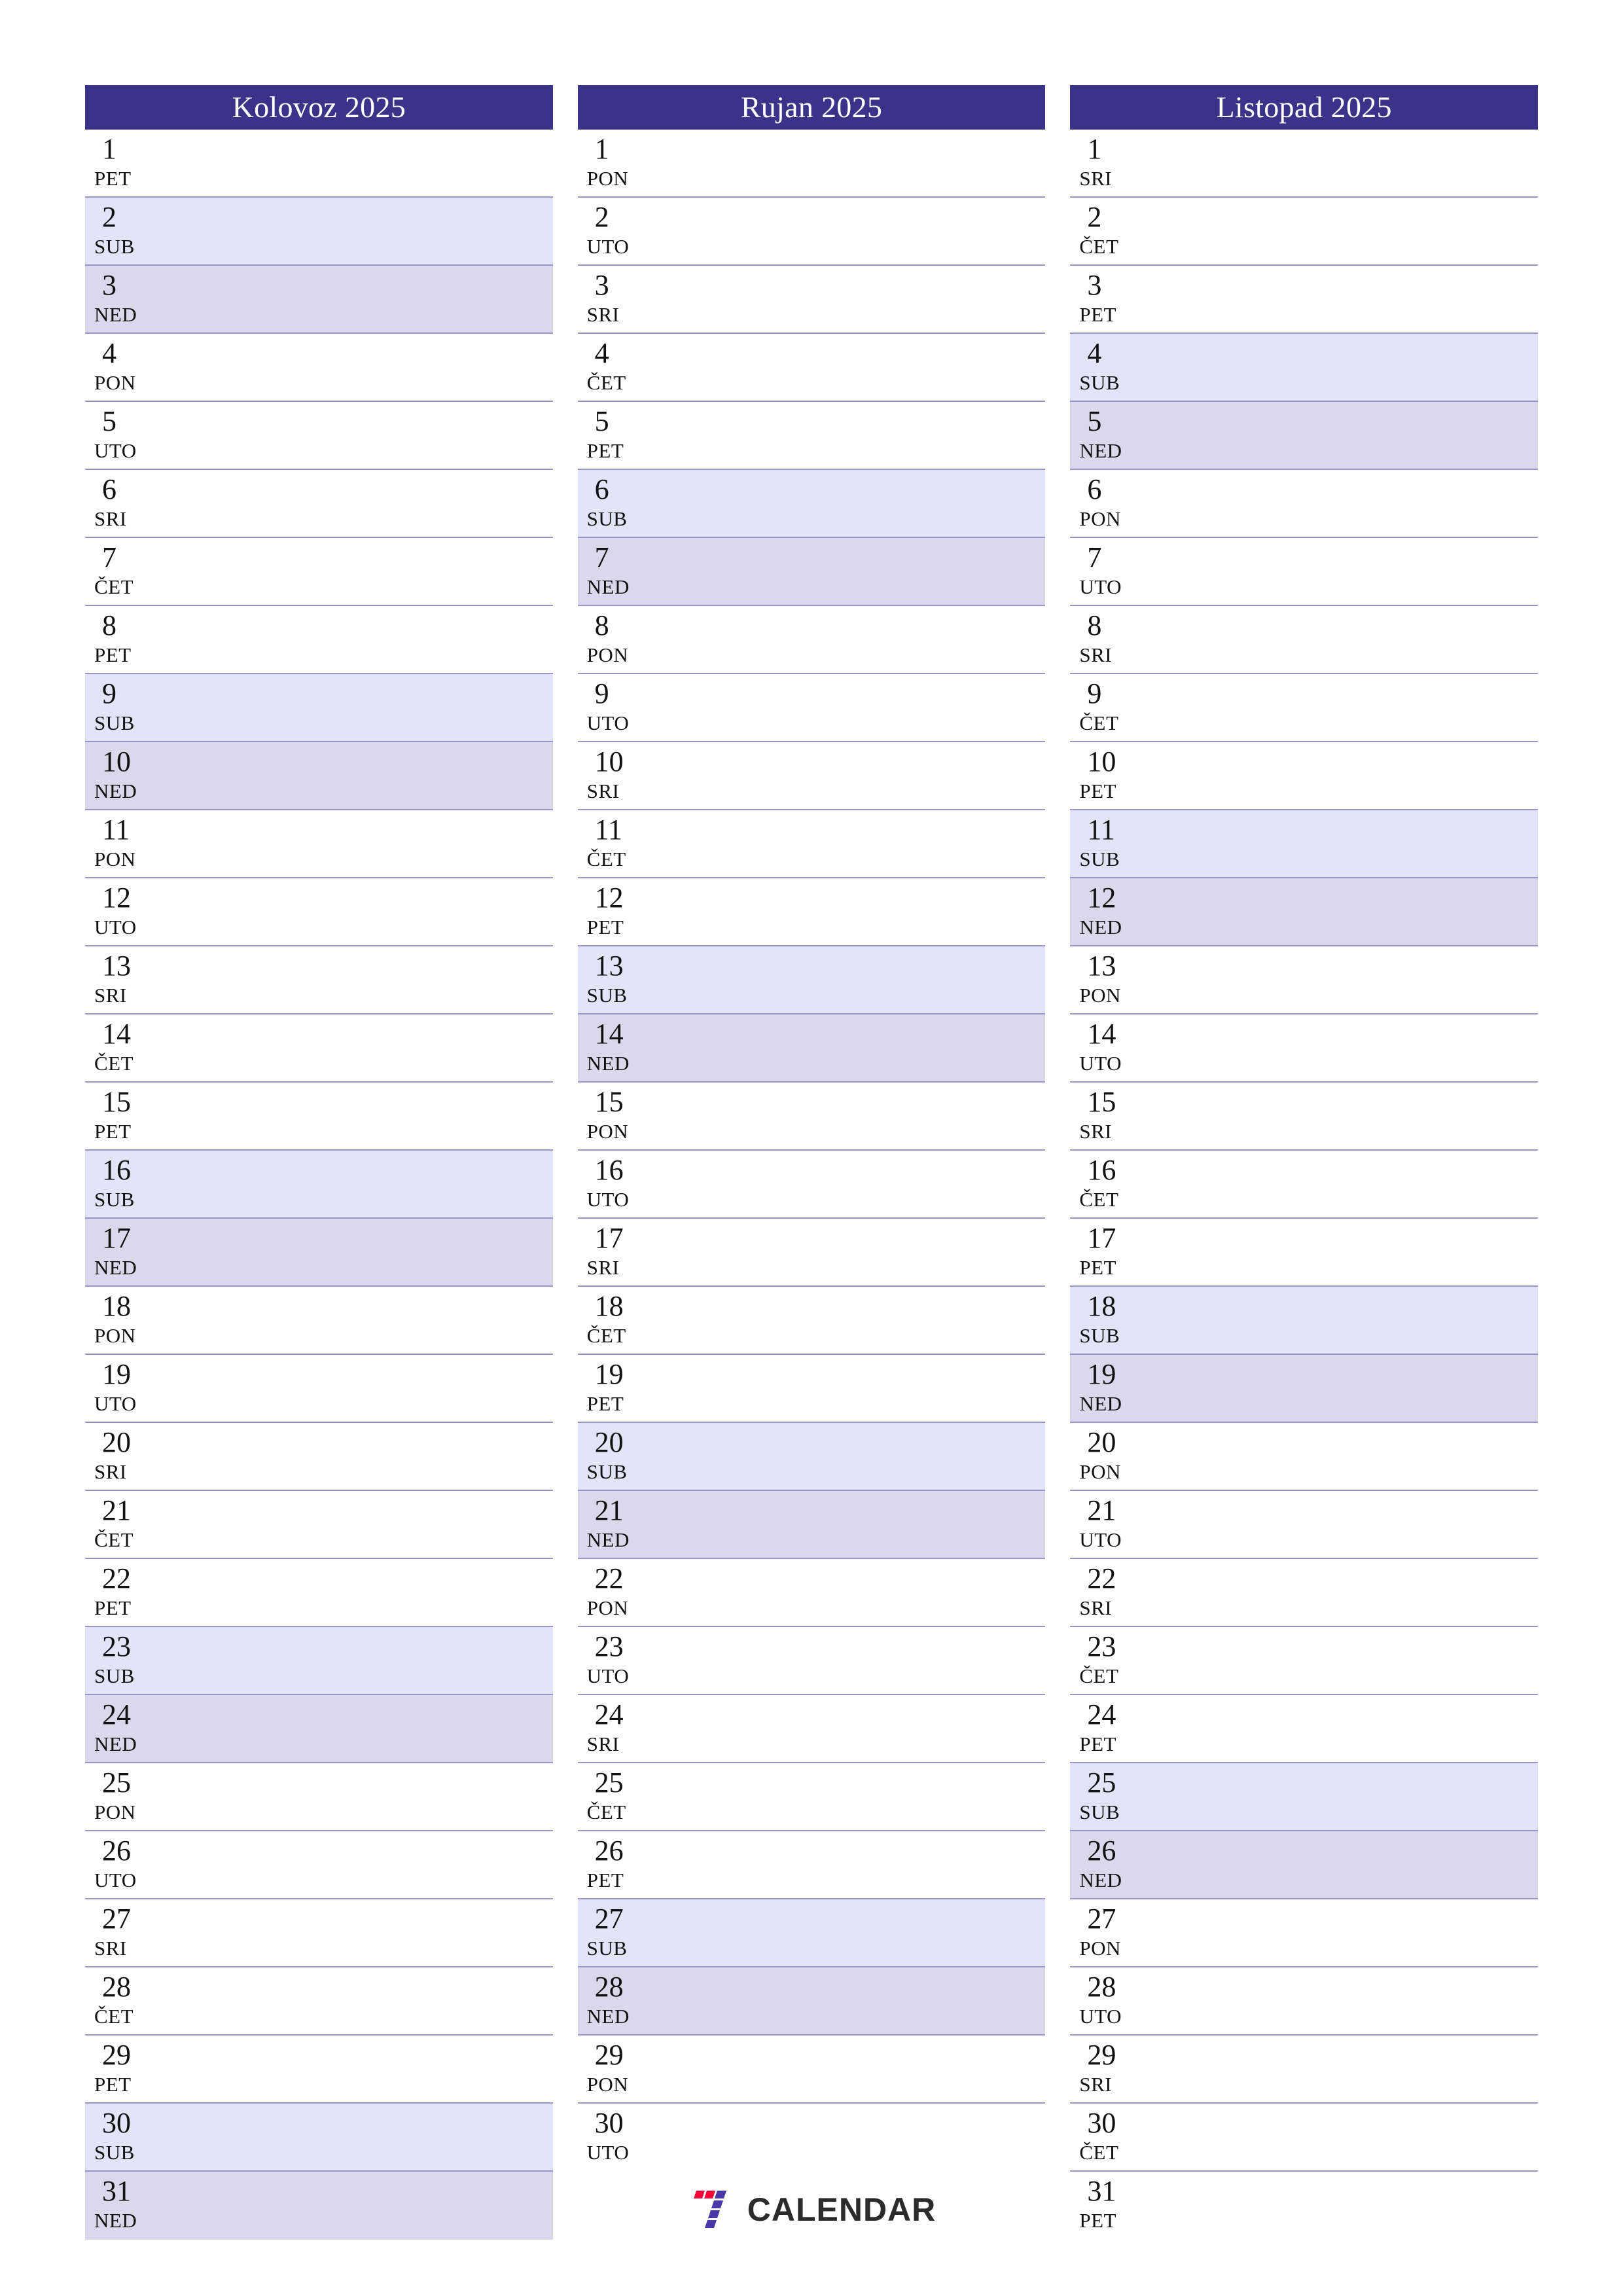 This screenshot has width=1623, height=2296. What do you see at coordinates (319, 300) in the screenshot?
I see `day-row: 3 NED` at bounding box center [319, 300].